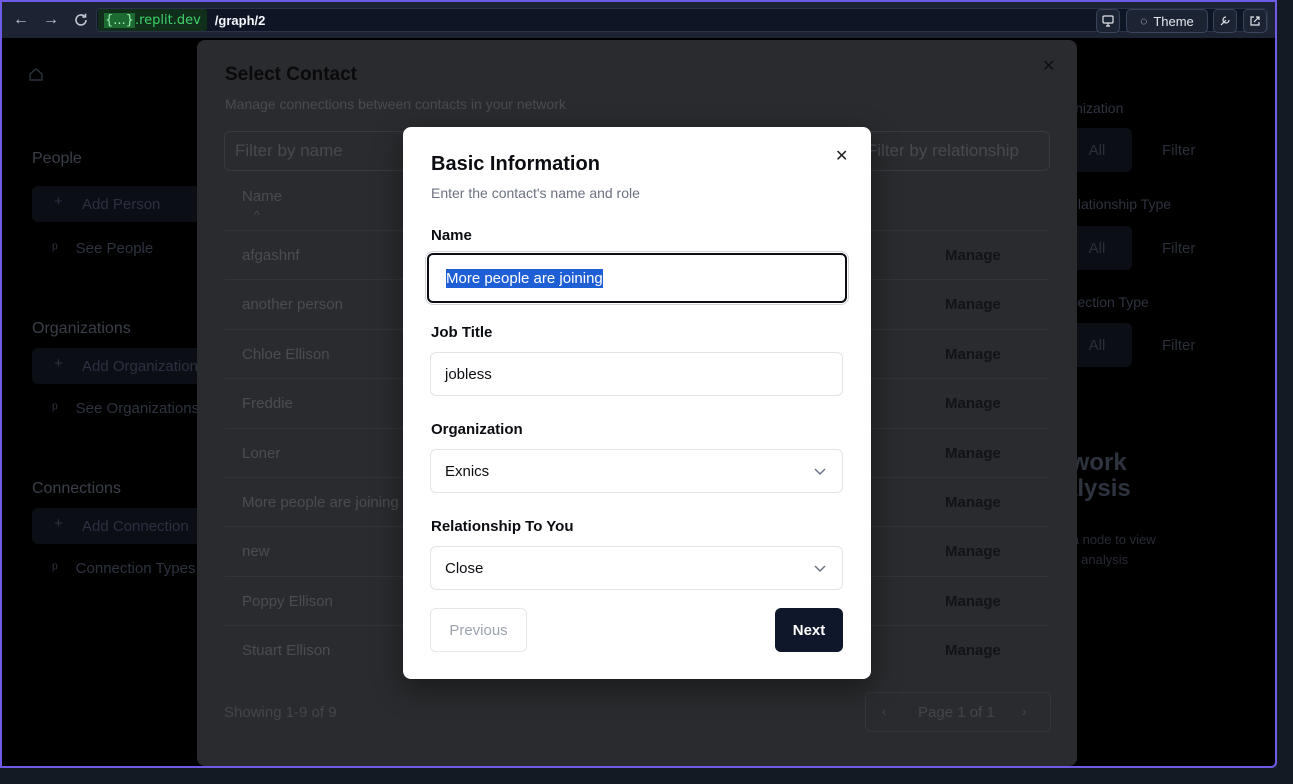  What do you see at coordinates (76, 488) in the screenshot?
I see `sidebar-section-connections: Connections` at bounding box center [76, 488].